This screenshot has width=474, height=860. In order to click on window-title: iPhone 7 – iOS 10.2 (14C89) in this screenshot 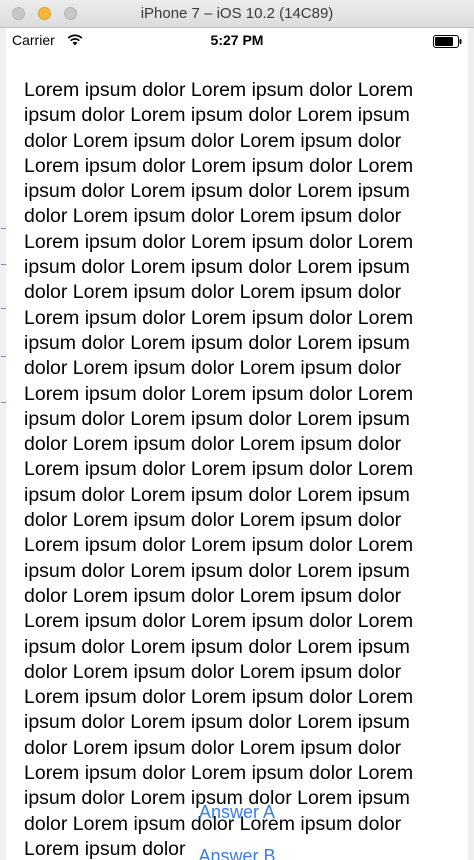, I will do `click(237, 13)`.